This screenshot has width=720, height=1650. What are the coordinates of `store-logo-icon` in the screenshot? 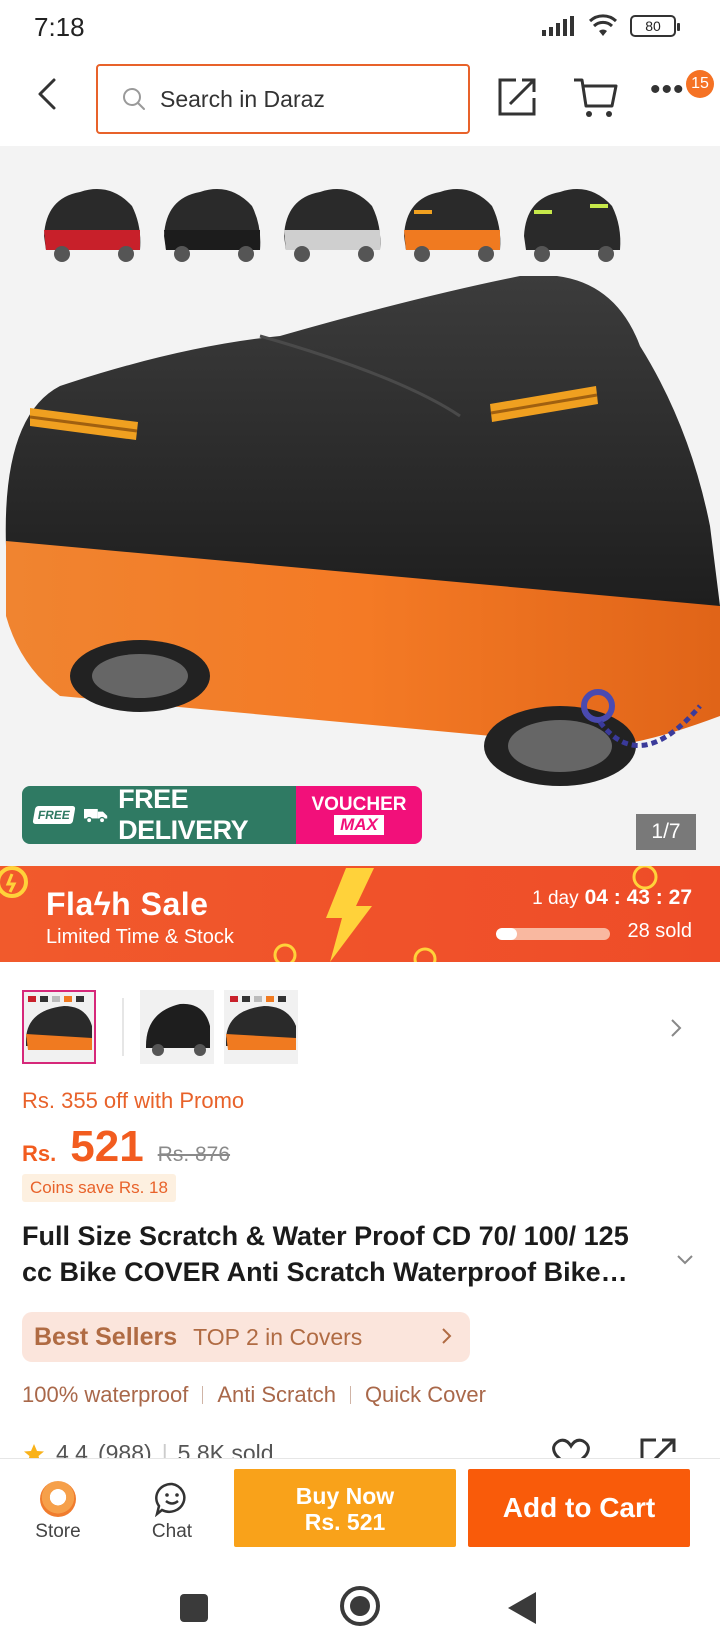 It's located at (58, 1499).